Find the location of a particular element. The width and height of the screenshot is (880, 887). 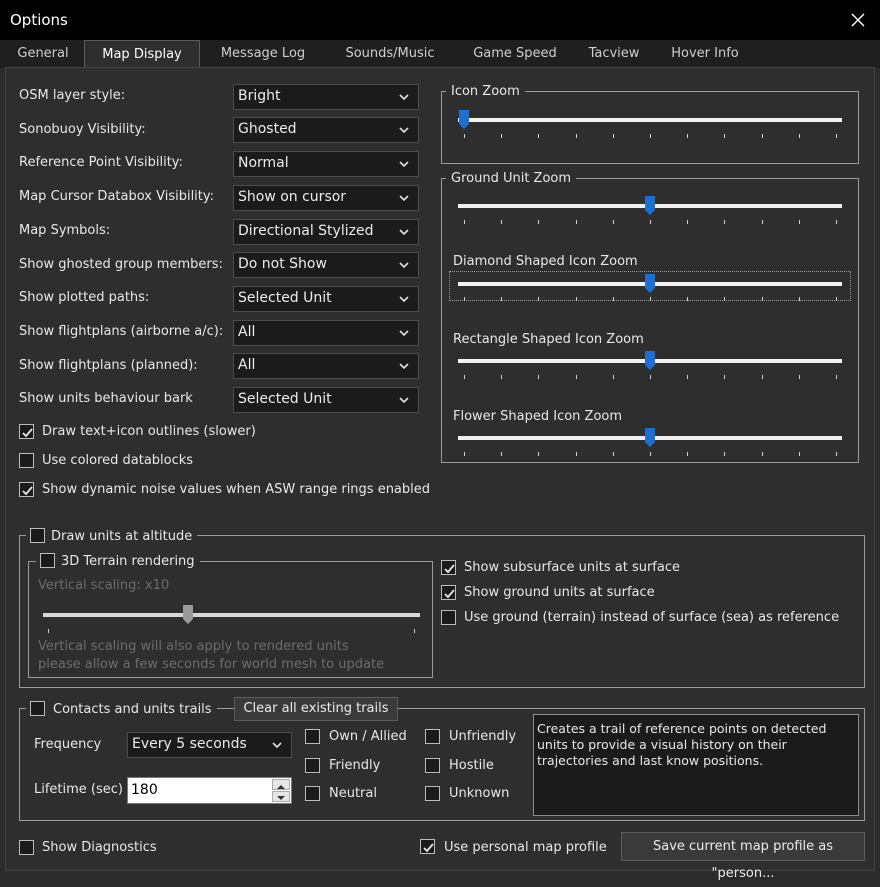

colored-datablocks-checkbox is located at coordinates (26, 460).